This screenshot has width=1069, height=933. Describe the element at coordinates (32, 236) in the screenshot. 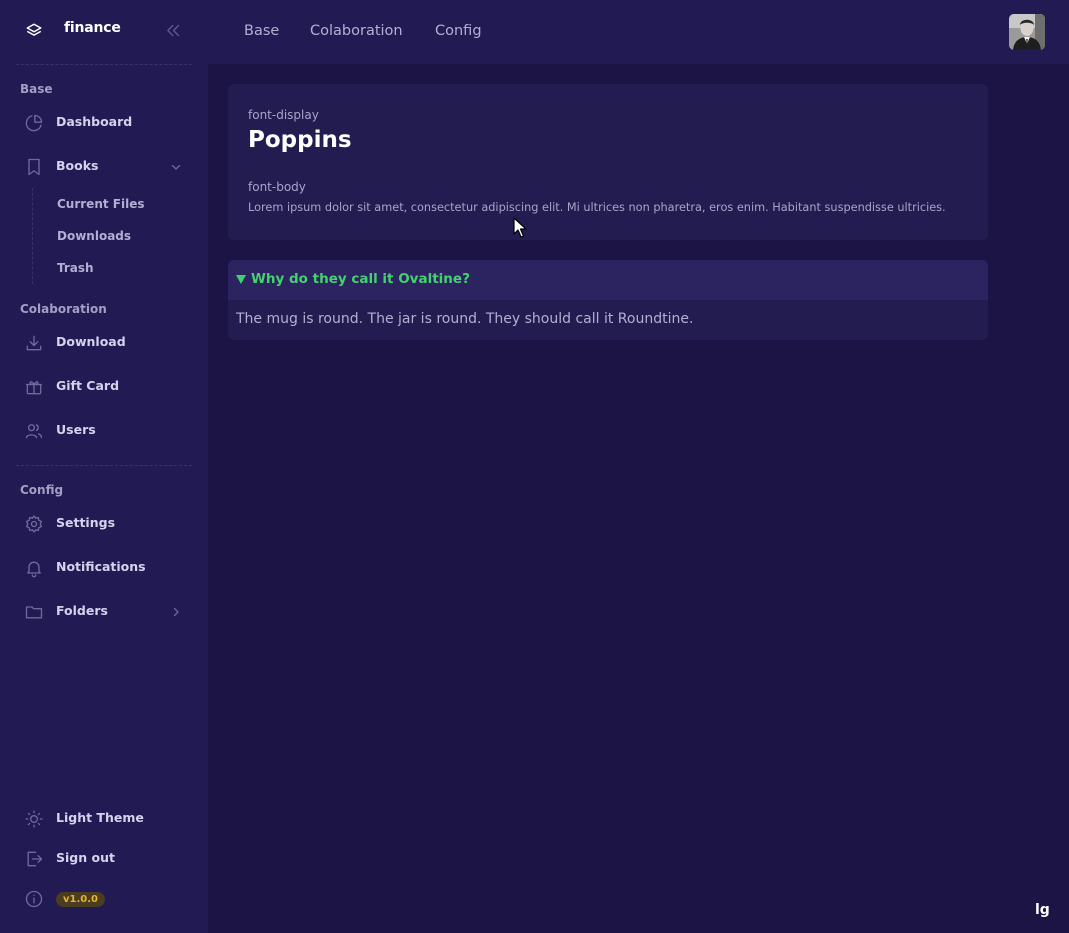

I see `books-subtree-line` at that location.